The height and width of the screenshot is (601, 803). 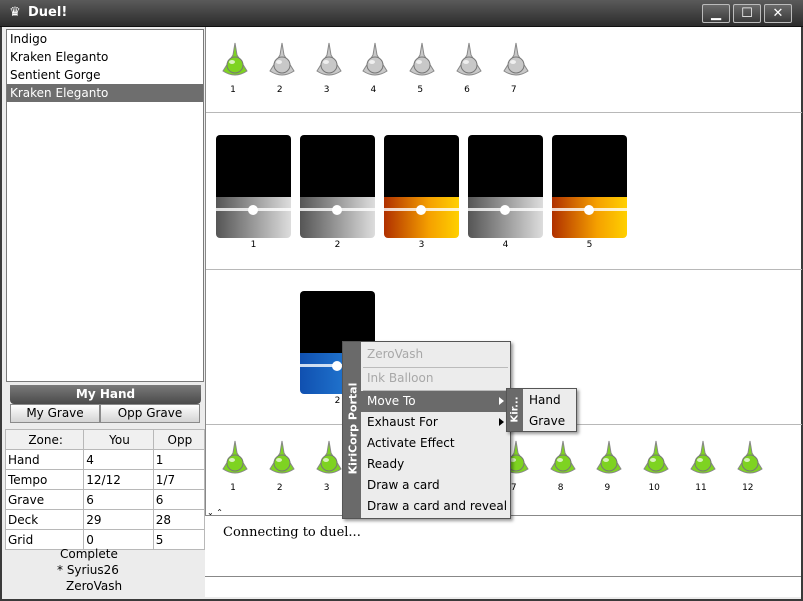 What do you see at coordinates (44, 499) in the screenshot?
I see `table-cell: Grave` at bounding box center [44, 499].